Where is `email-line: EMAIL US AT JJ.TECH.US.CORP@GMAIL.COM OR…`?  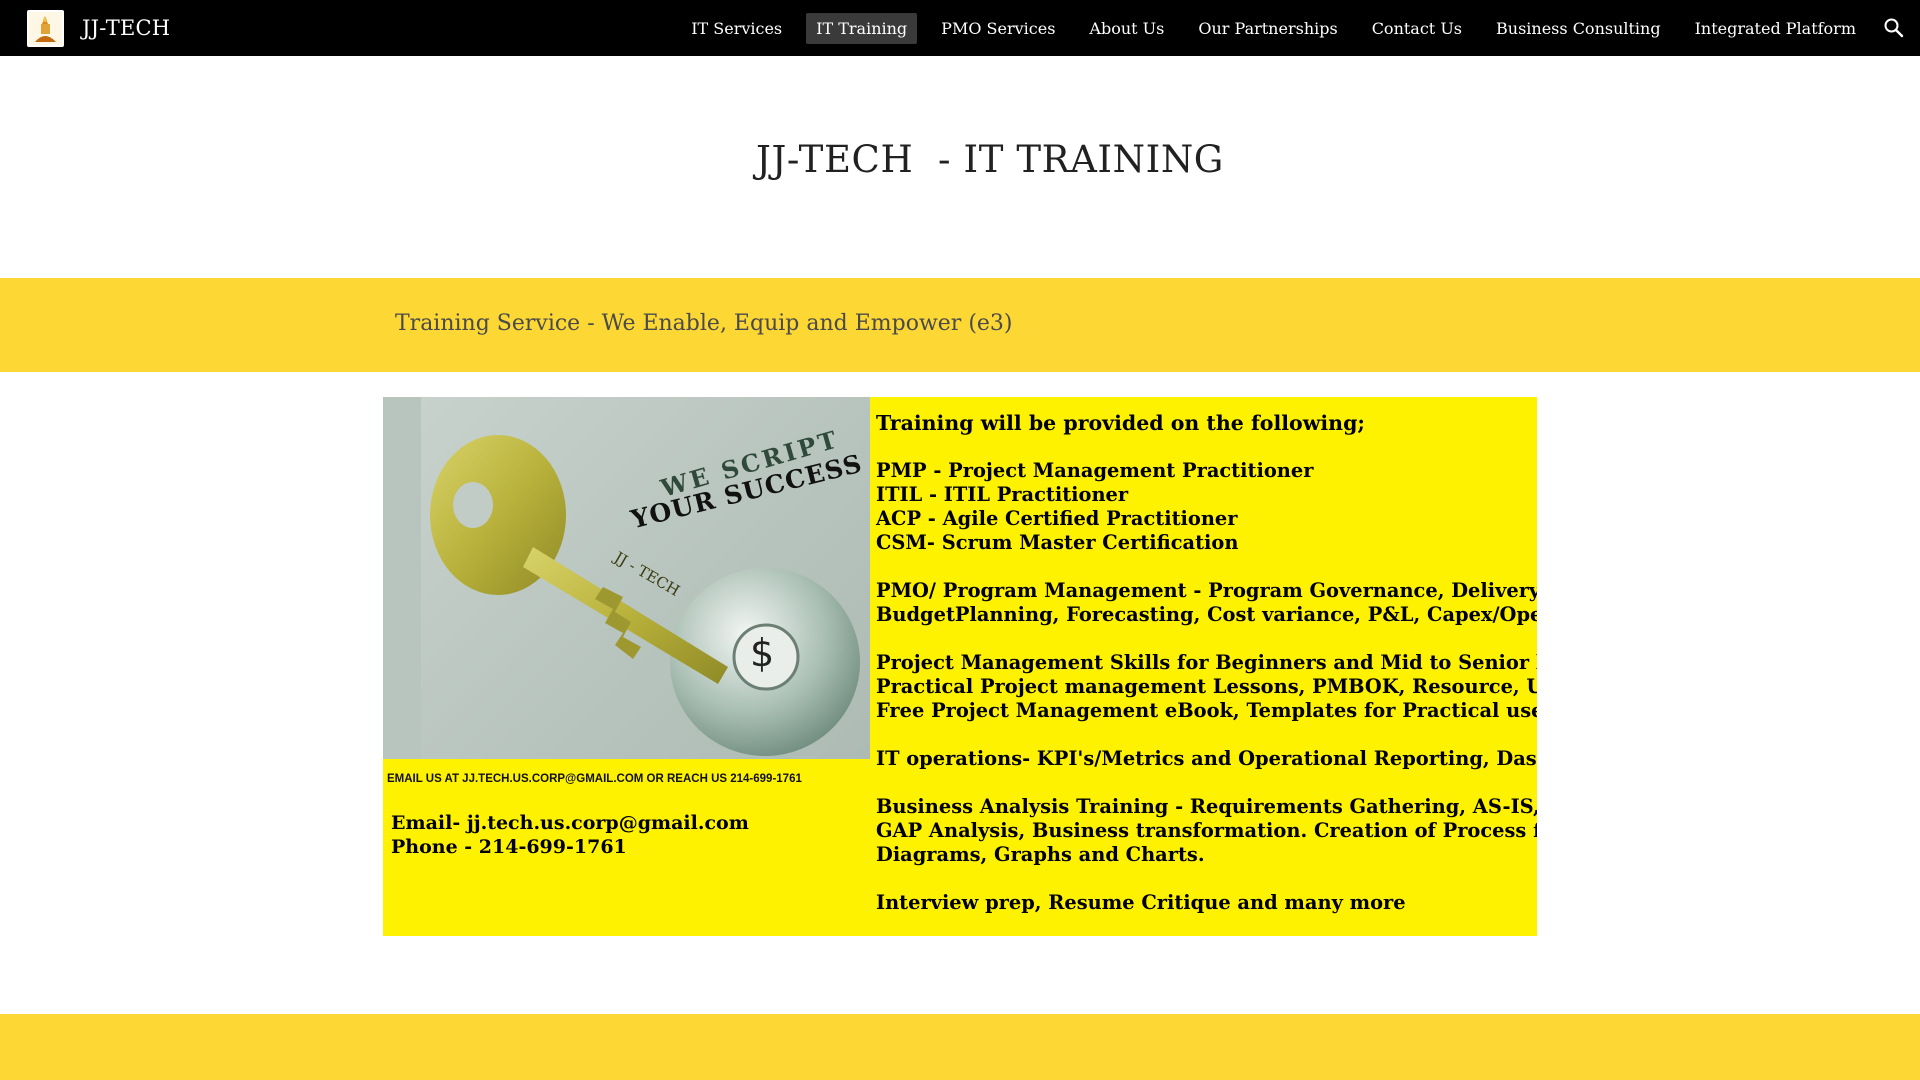 email-line: EMAIL US AT JJ.TECH.US.CORP@GMAIL.COM OR… is located at coordinates (594, 779).